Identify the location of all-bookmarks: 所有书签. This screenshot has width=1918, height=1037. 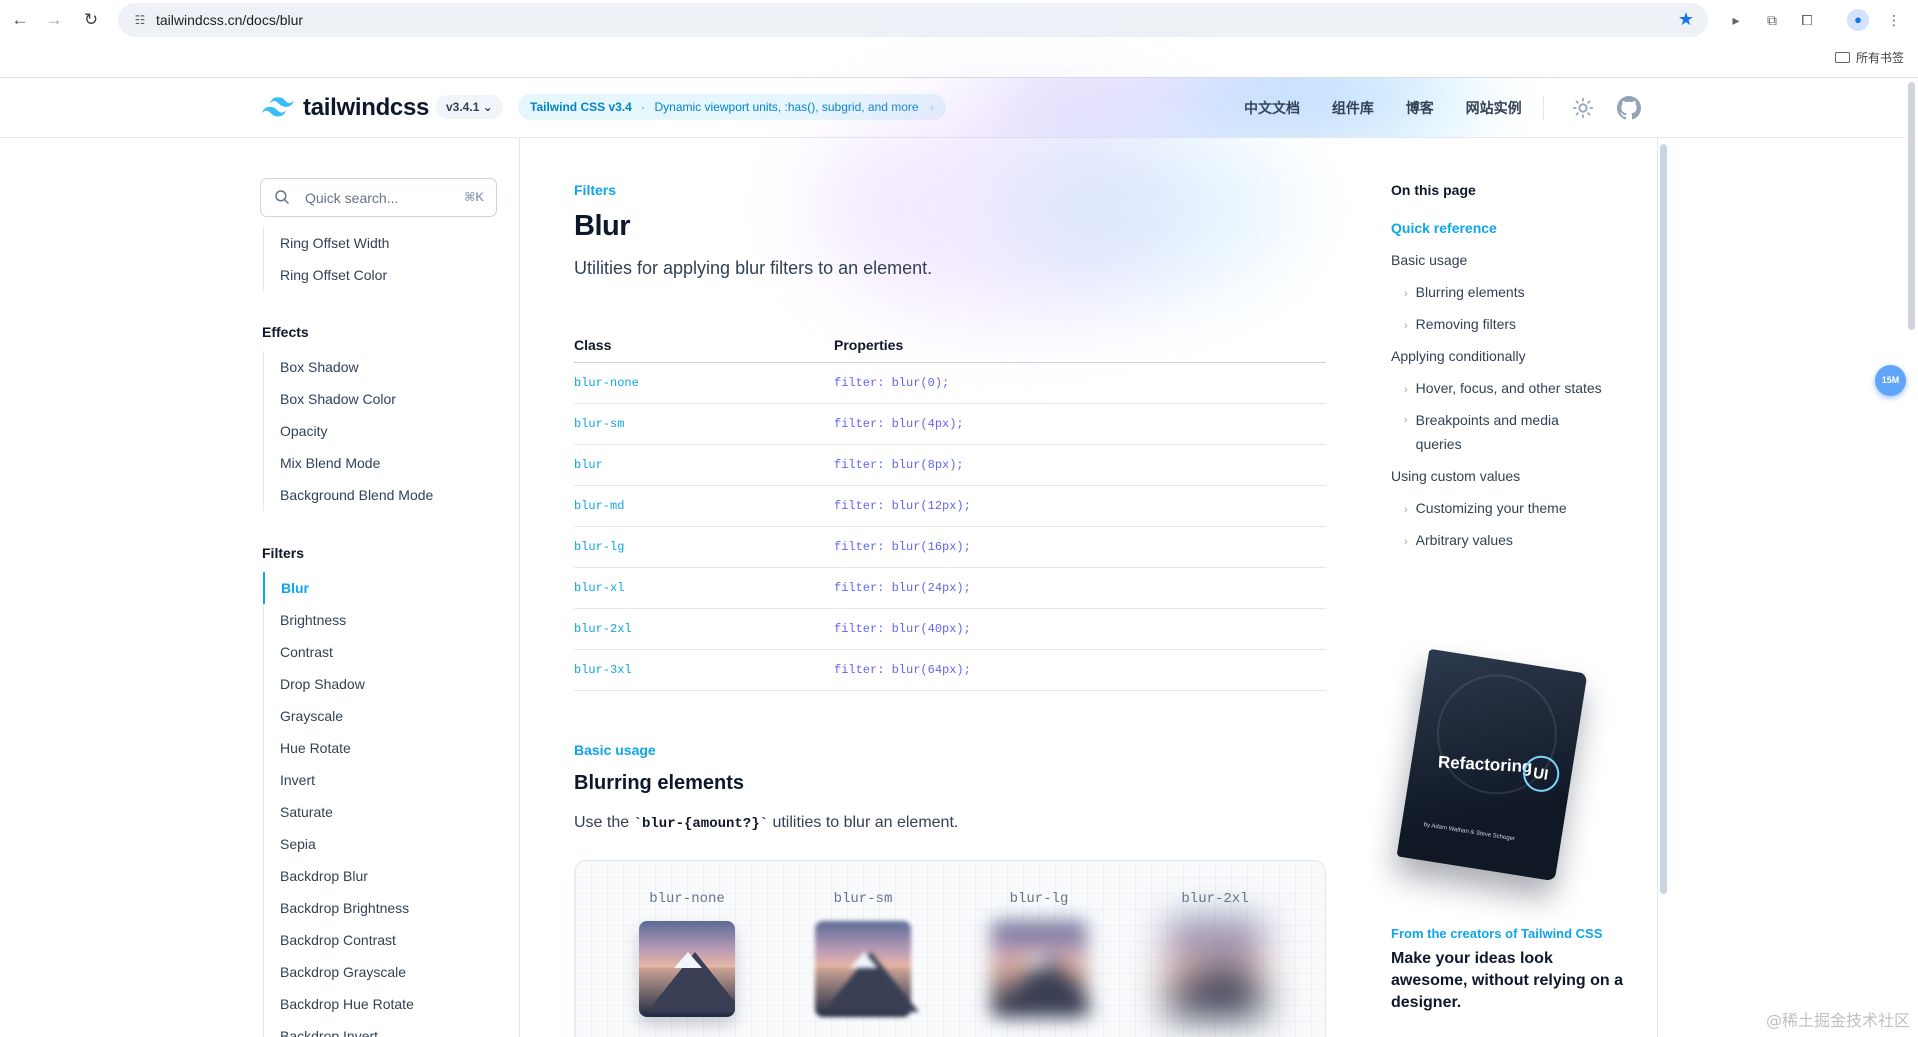
(1869, 57).